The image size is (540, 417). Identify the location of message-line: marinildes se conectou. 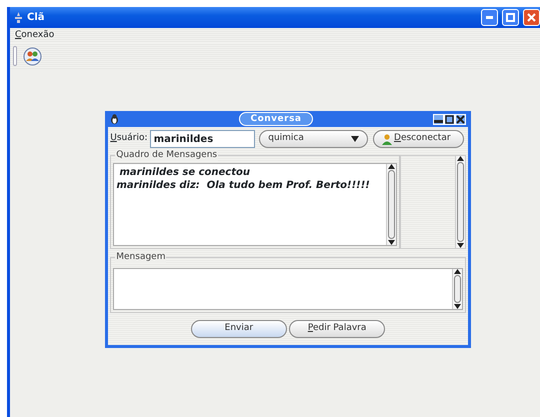
(184, 173).